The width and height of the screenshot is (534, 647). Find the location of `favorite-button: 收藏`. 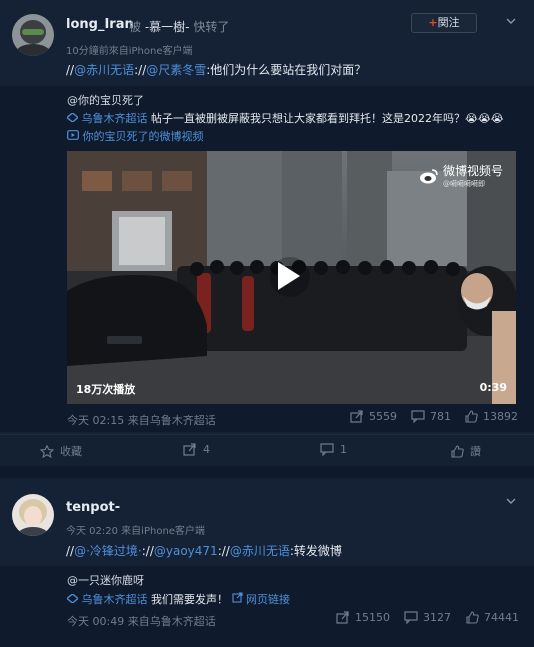

favorite-button: 收藏 is located at coordinates (61, 451).